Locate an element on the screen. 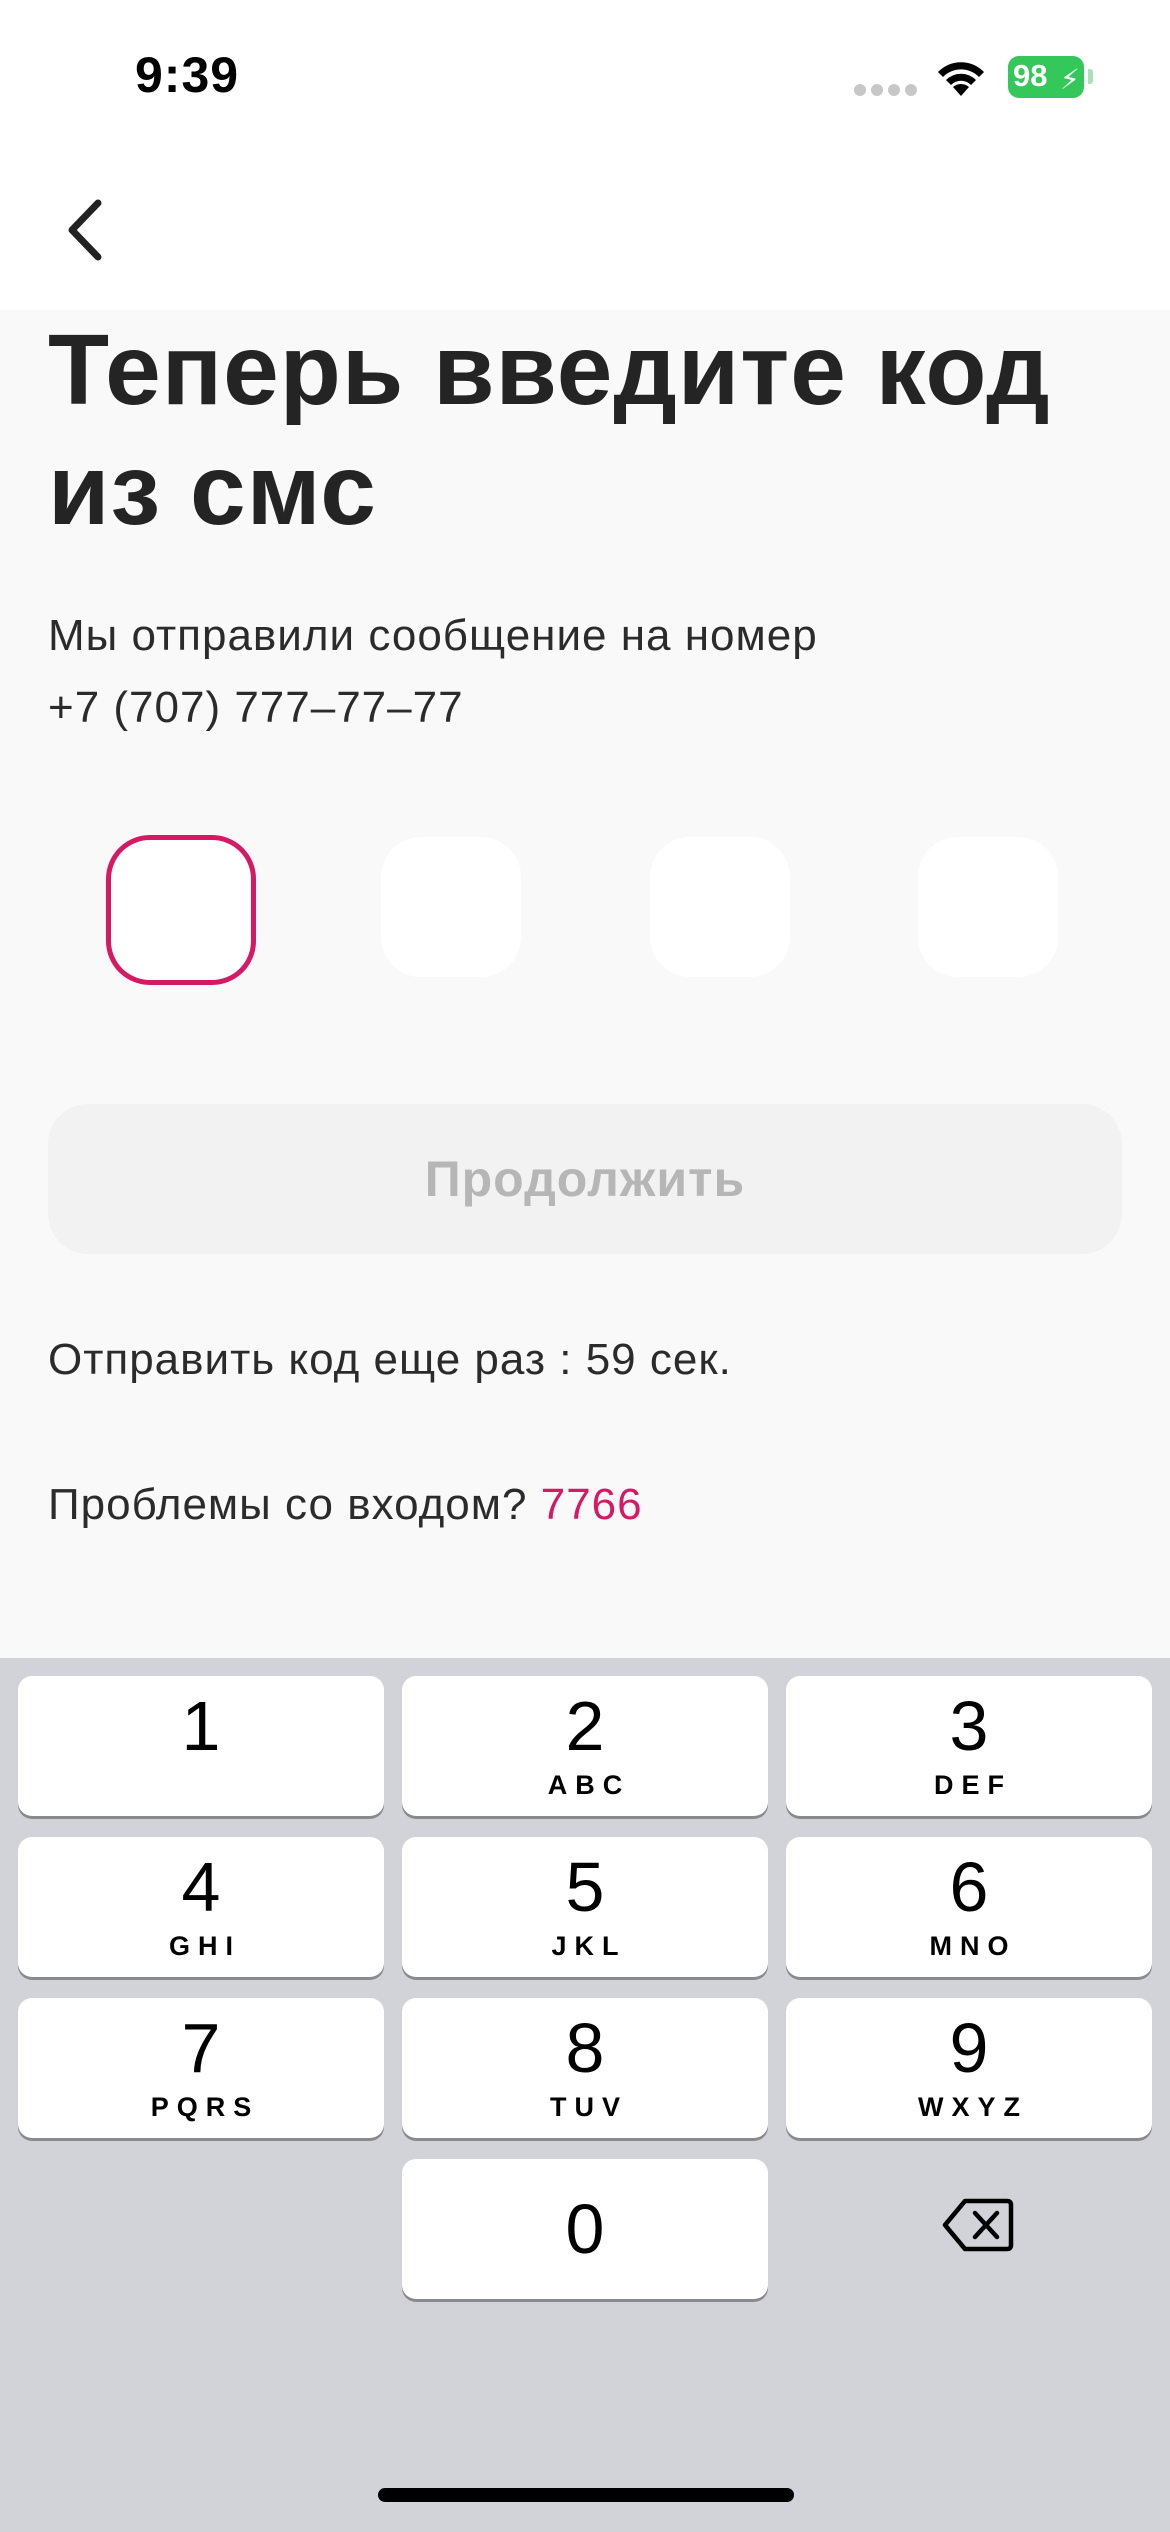 The height and width of the screenshot is (2532, 1170). key-2: 2 ABC is located at coordinates (585, 1746).